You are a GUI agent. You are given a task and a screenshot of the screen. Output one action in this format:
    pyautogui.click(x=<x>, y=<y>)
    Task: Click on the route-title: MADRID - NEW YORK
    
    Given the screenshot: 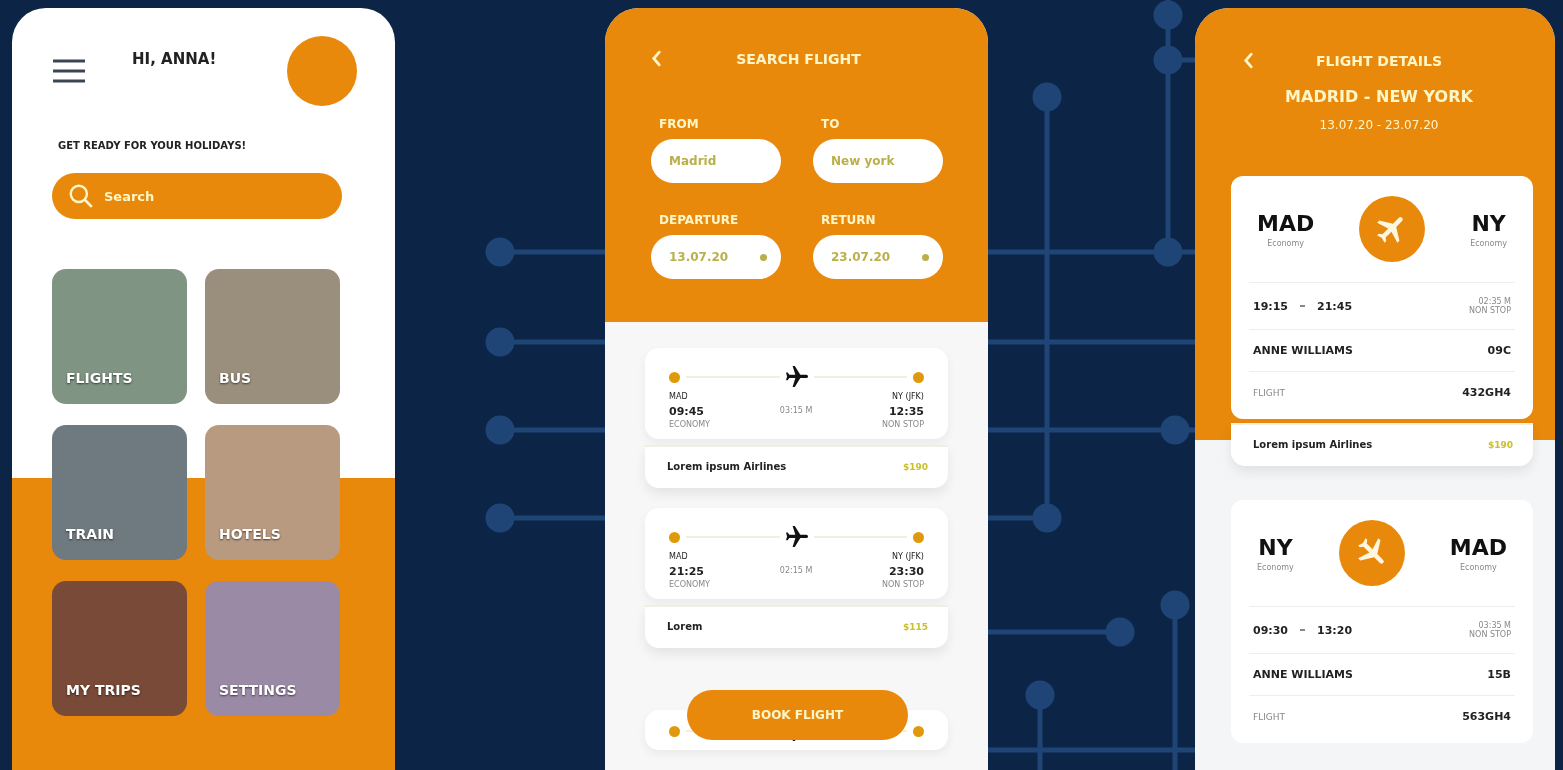 What is the action you would take?
    pyautogui.click(x=1379, y=96)
    